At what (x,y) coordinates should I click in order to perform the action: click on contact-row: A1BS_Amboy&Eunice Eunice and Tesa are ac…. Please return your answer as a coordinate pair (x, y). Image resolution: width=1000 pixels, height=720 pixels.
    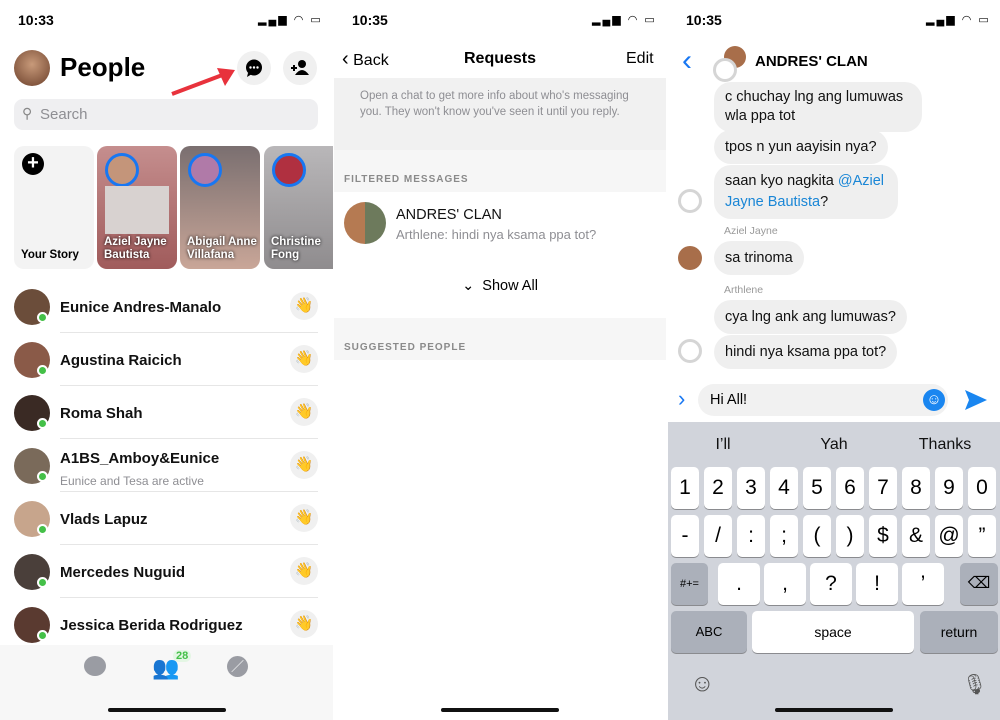
    Looking at the image, I should click on (166, 465).